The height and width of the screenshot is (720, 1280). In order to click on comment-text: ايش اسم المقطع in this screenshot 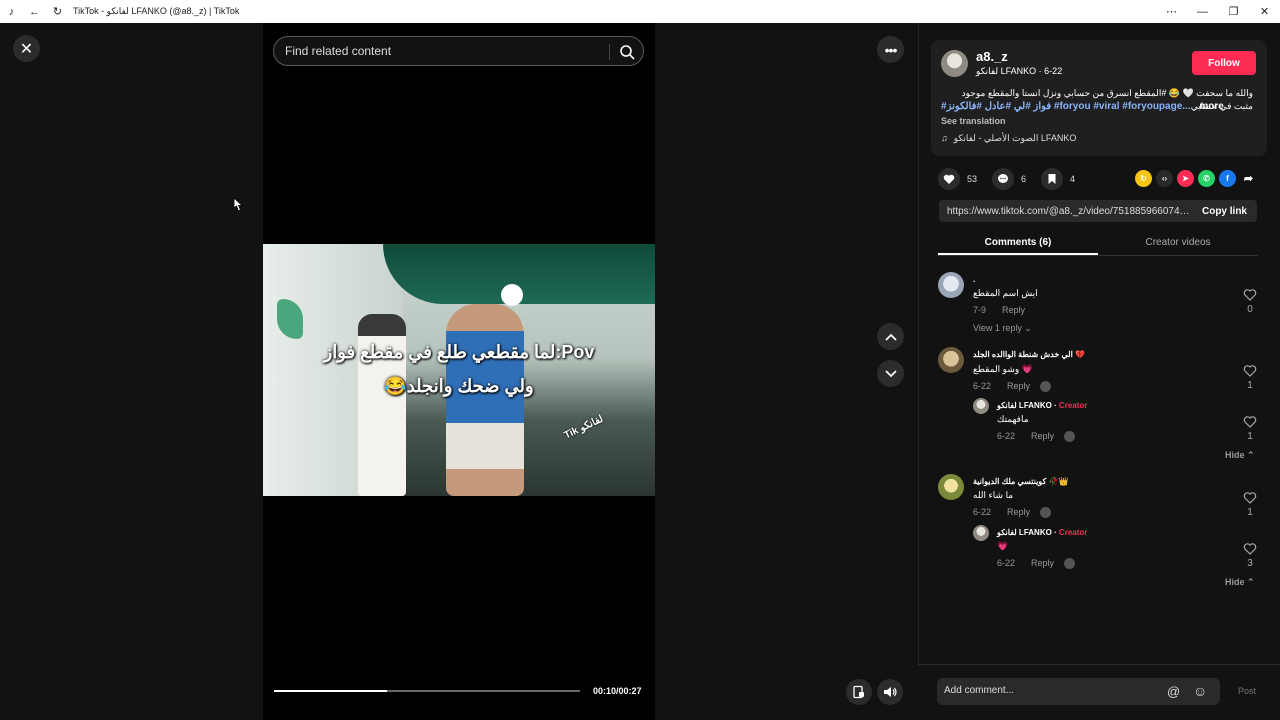, I will do `click(1005, 293)`.